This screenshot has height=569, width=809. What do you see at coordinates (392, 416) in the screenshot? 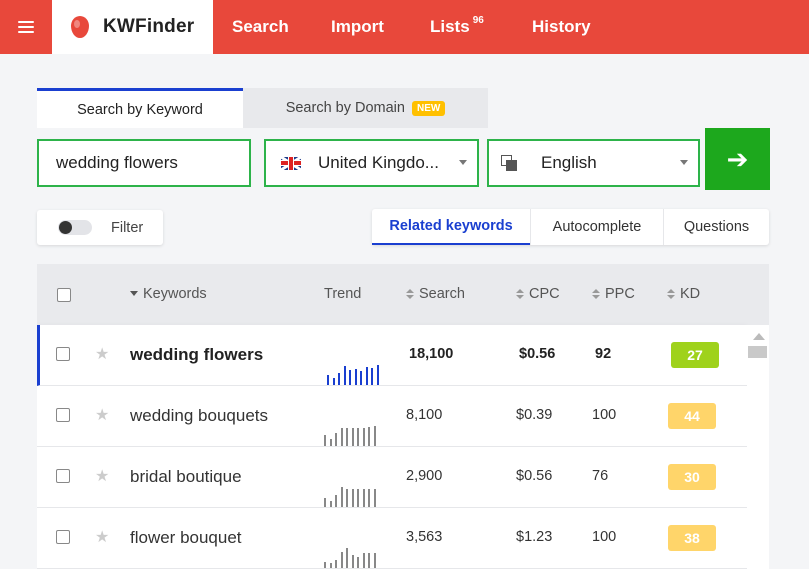
I see `table-row: ★ wedding bouquets 8,100 $0.39 100 44` at bounding box center [392, 416].